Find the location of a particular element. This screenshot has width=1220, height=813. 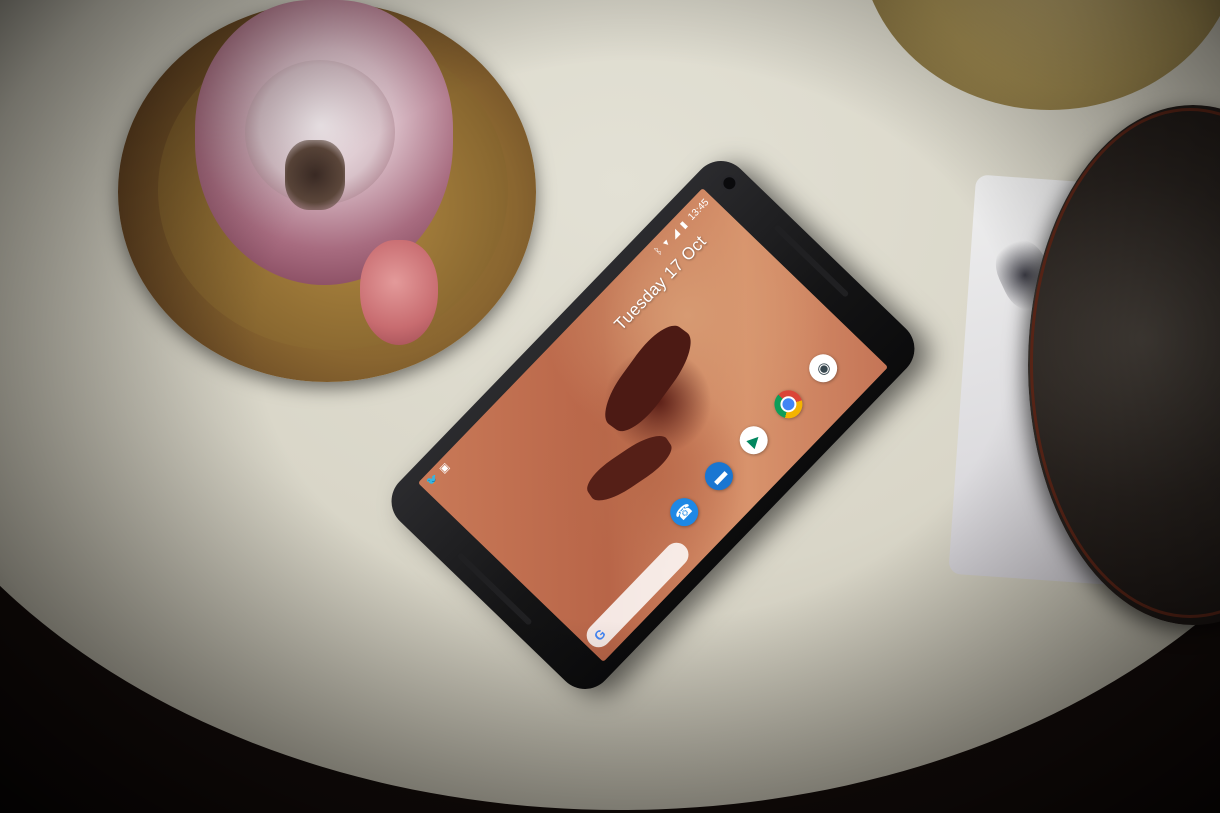

status-time: 13:45 is located at coordinates (698, 209).